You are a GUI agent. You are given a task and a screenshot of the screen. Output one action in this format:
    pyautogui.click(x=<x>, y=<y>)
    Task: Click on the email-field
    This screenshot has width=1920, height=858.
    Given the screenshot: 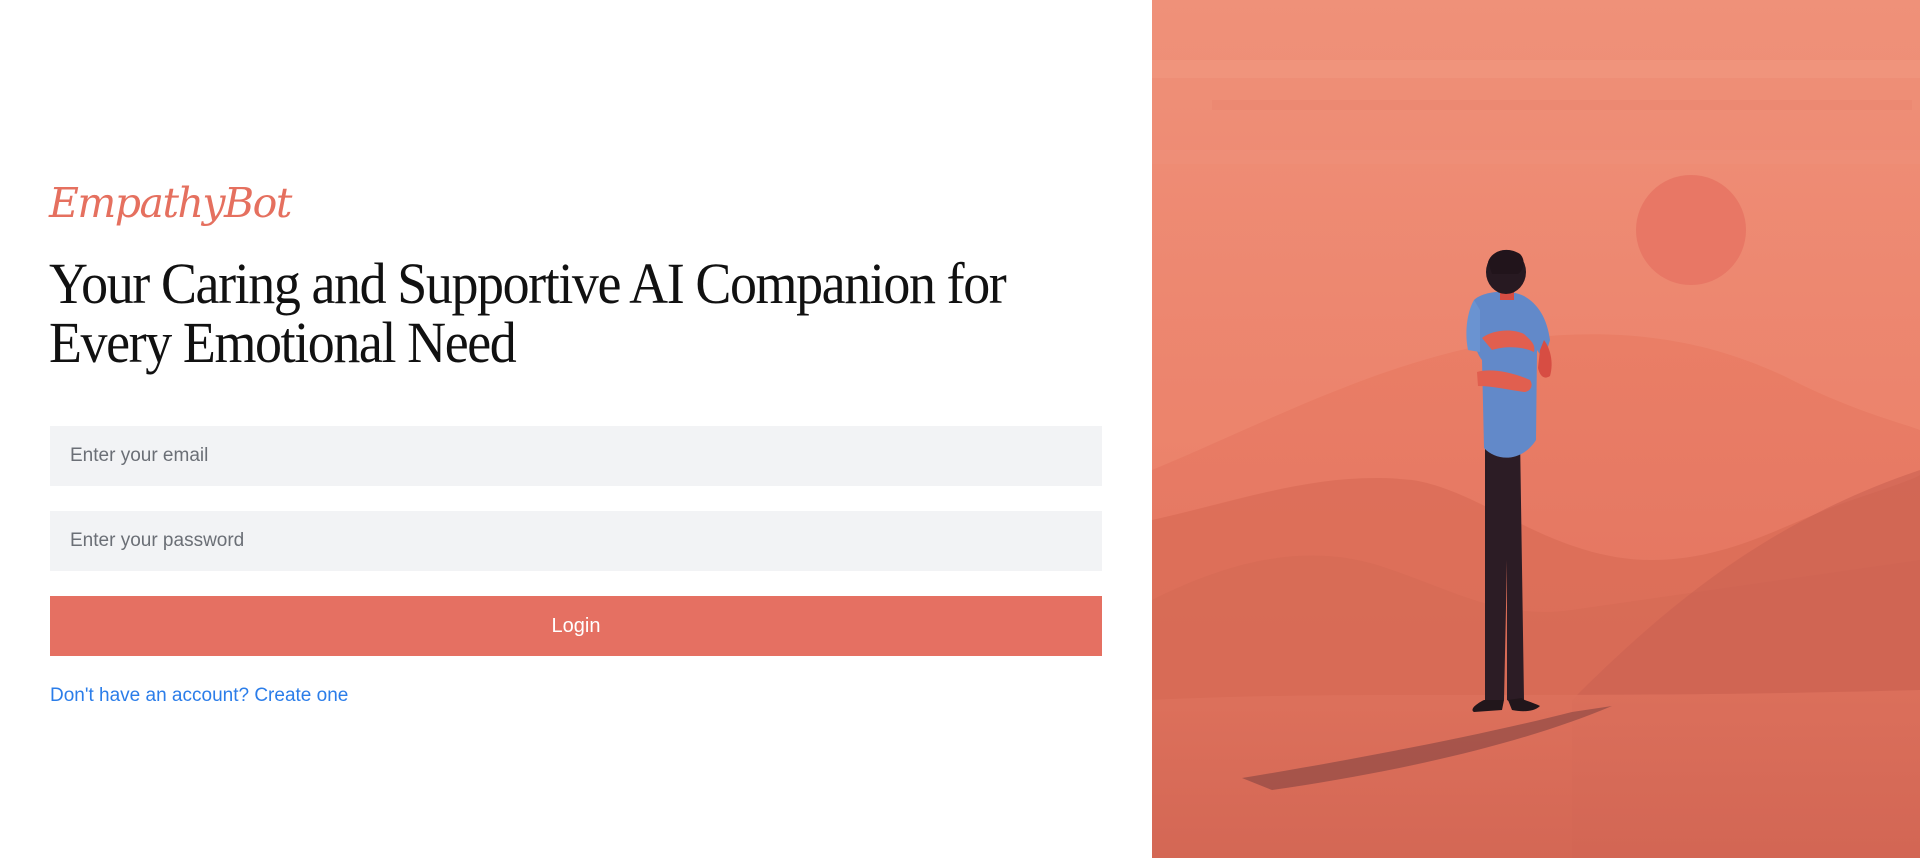 What is the action you would take?
    pyautogui.click(x=576, y=456)
    